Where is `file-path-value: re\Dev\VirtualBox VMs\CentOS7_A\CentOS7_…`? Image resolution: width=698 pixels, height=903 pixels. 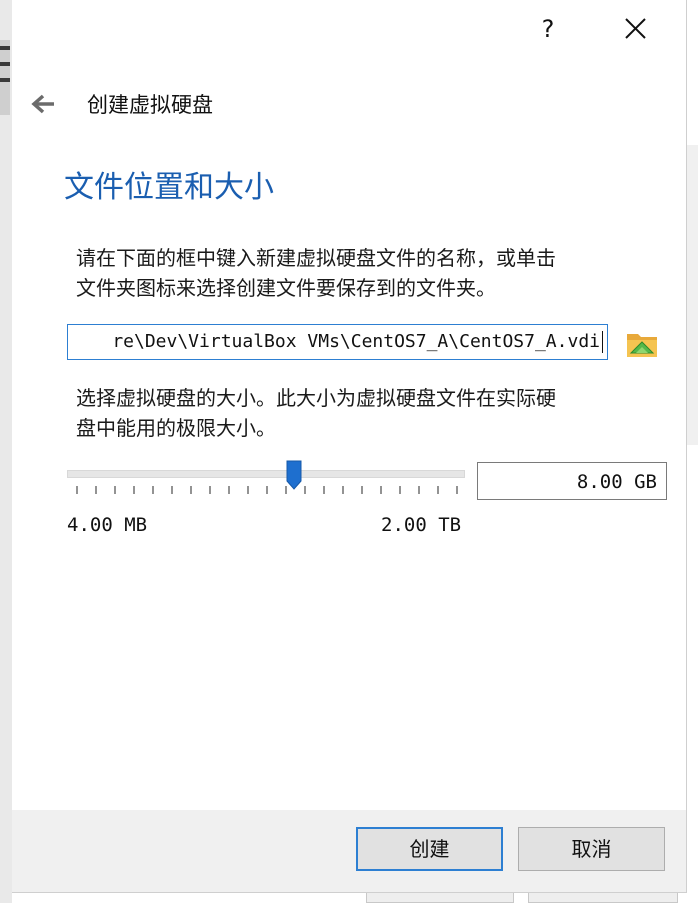 file-path-value: re\Dev\VirtualBox VMs\CentOS7_A\CentOS7_… is located at coordinates (357, 342).